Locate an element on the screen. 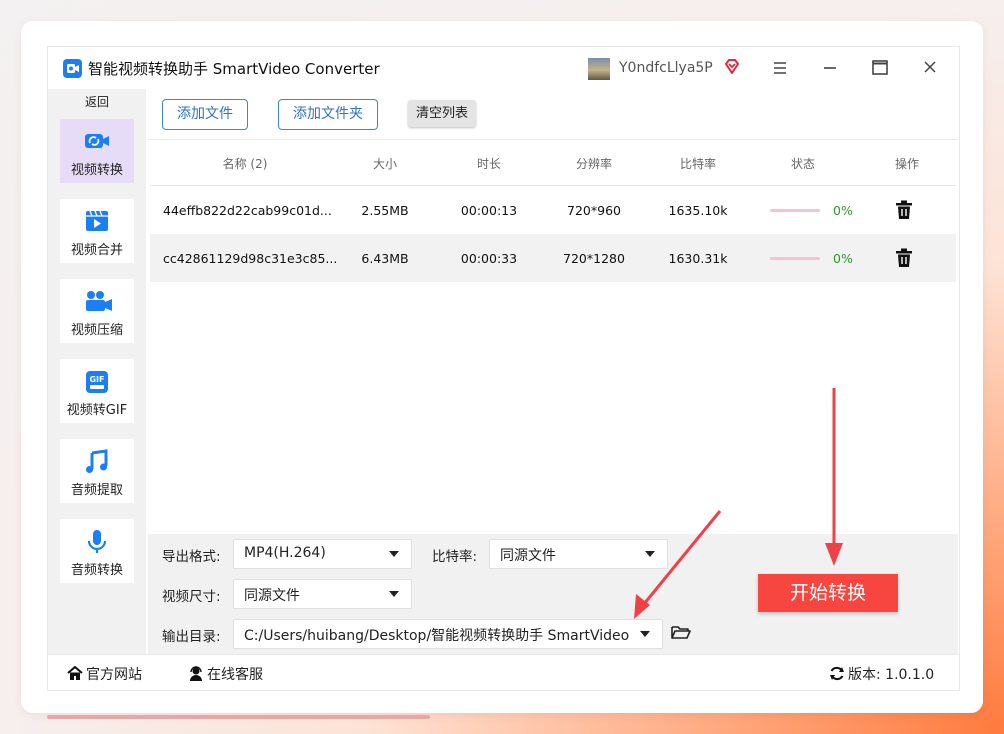 The image size is (1004, 734). file-duration: 00:00:13 is located at coordinates (489, 210).